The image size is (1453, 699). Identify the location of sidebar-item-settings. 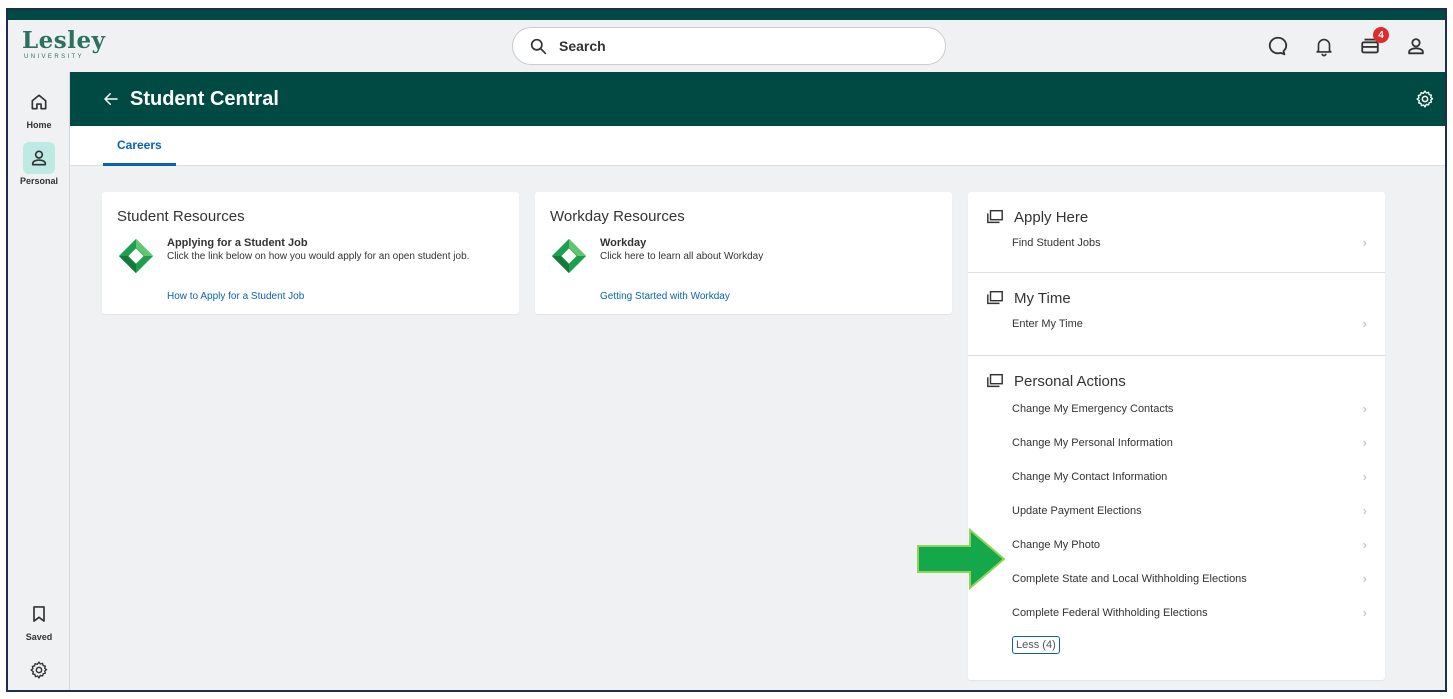
(39, 670).